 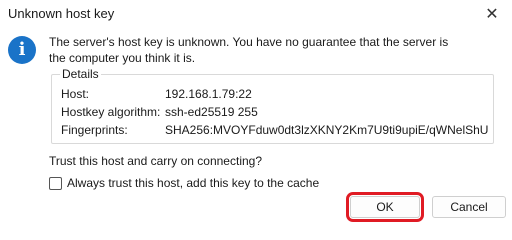 I want to click on hostkey-algorithm-label: Hostkey algorithm:, so click(x=111, y=112).